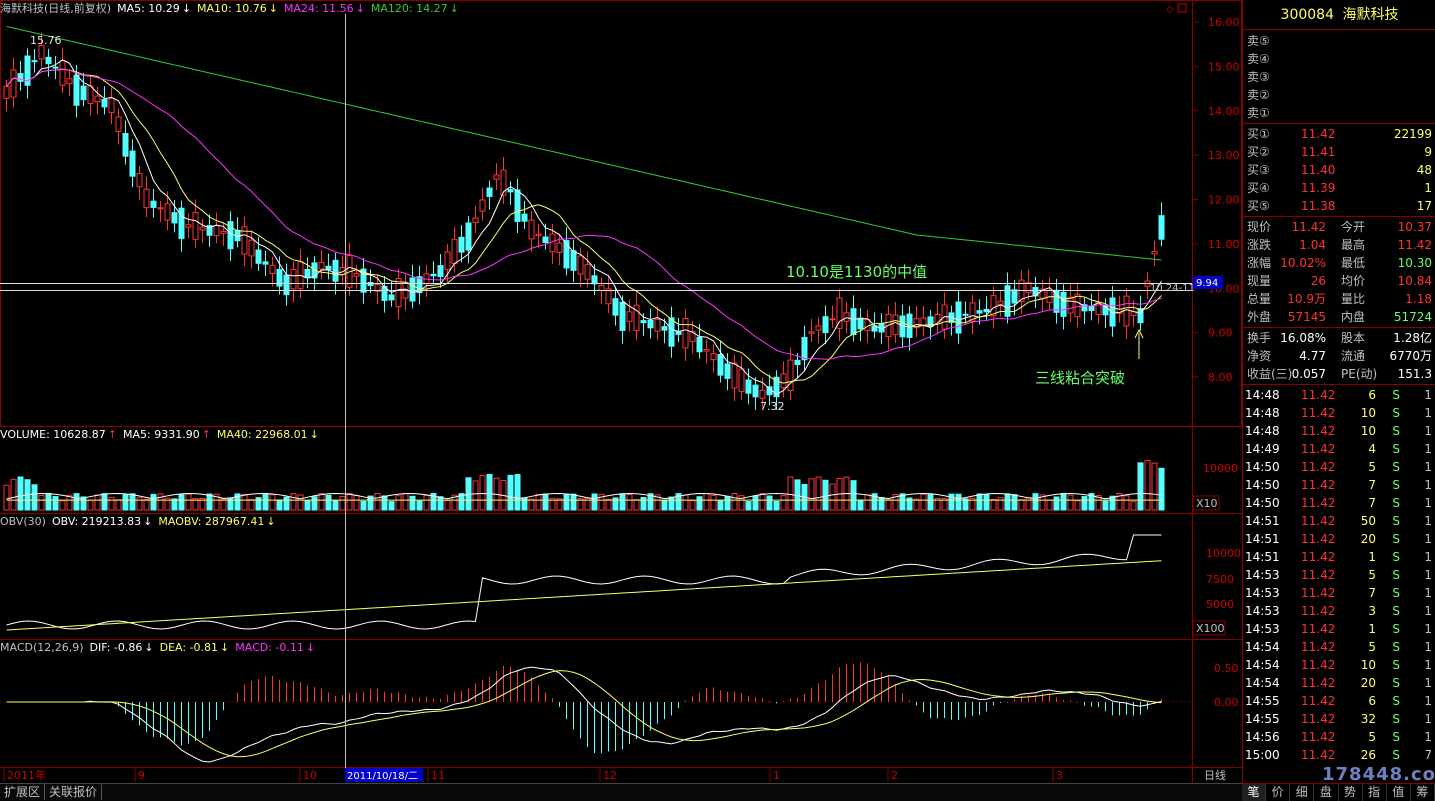 Image resolution: width=1435 pixels, height=801 pixels. Describe the element at coordinates (1302, 792) in the screenshot. I see `panel-tab-2: 细` at that location.